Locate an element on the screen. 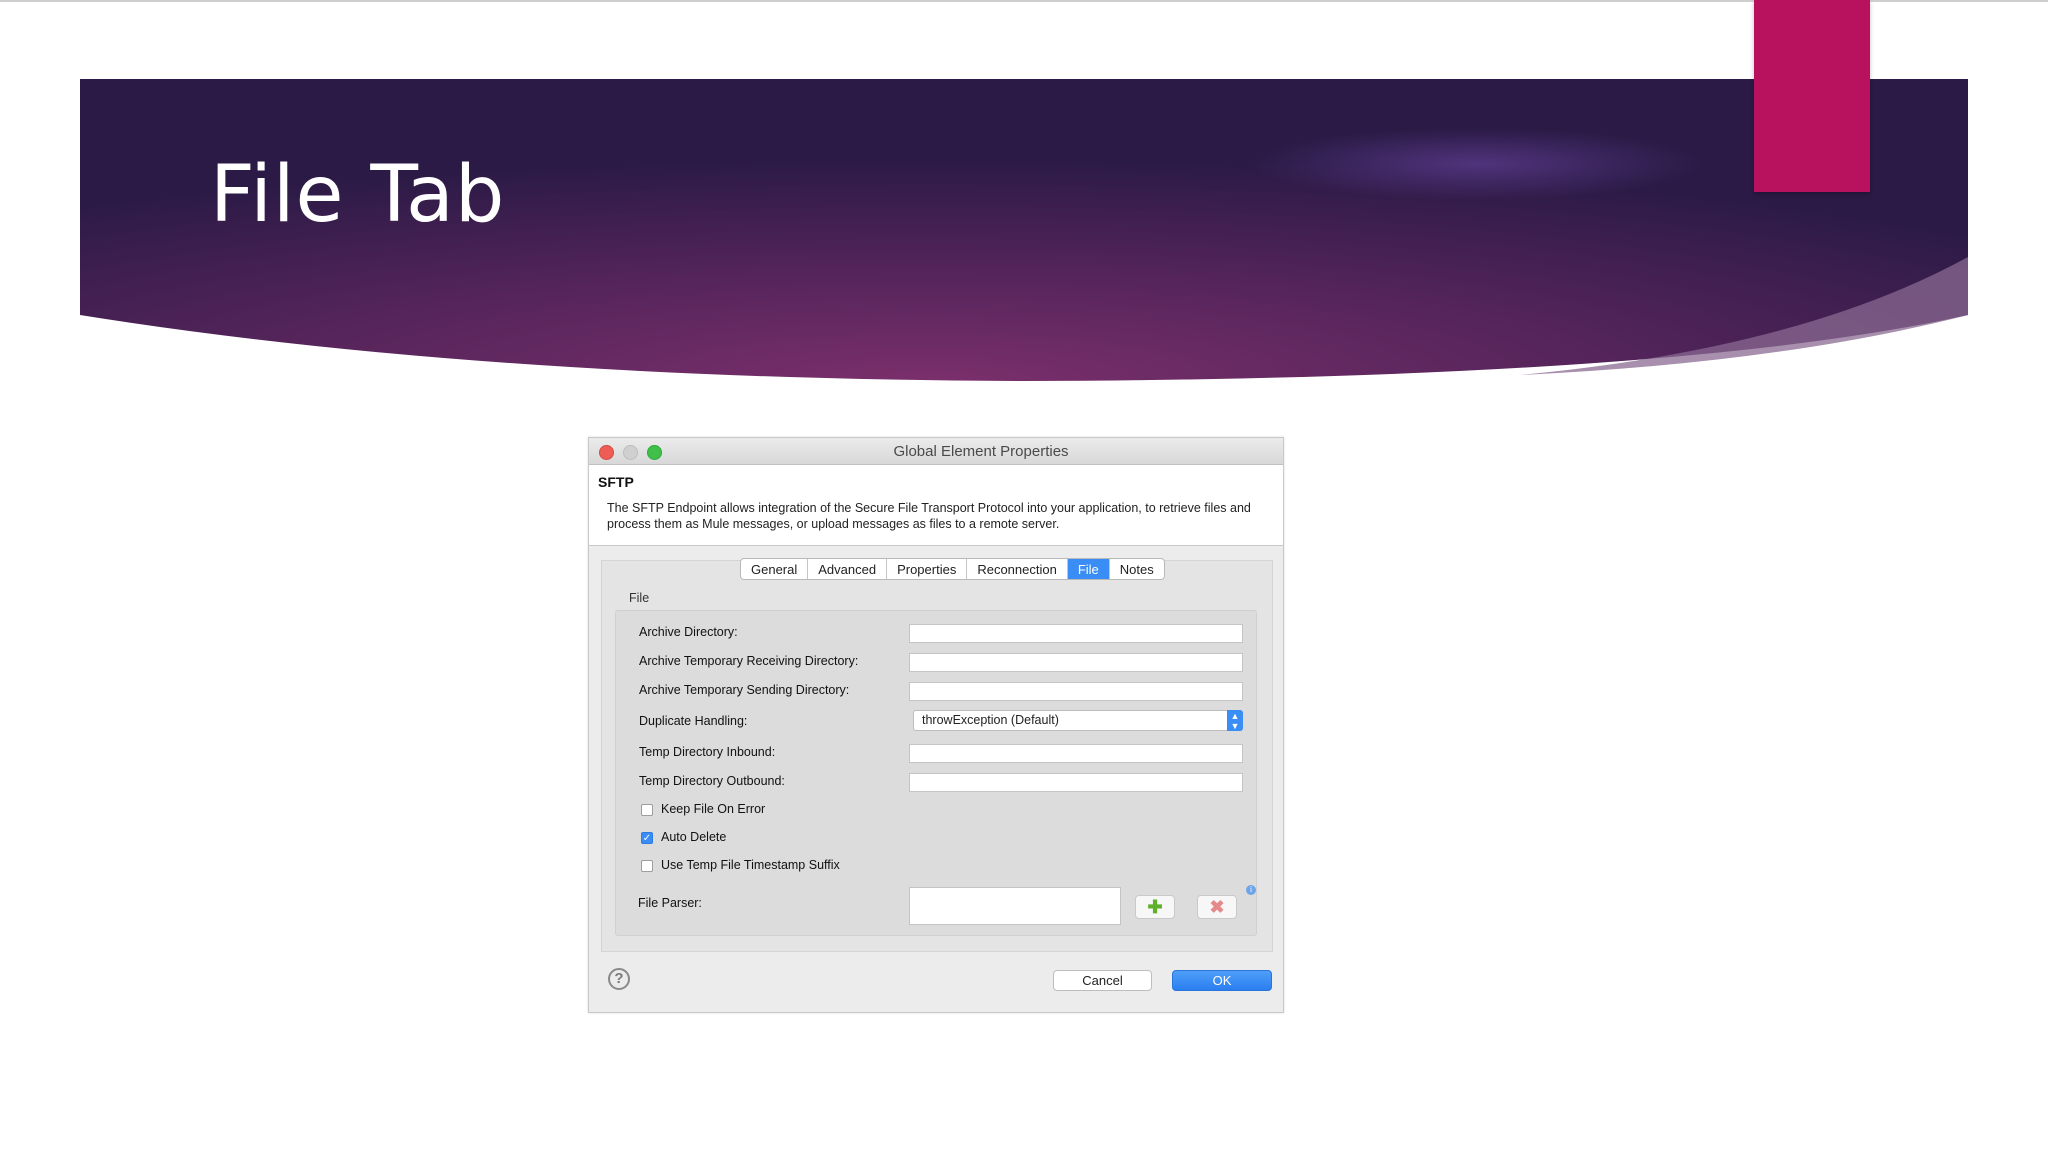  archive-directory-input is located at coordinates (1076, 633).